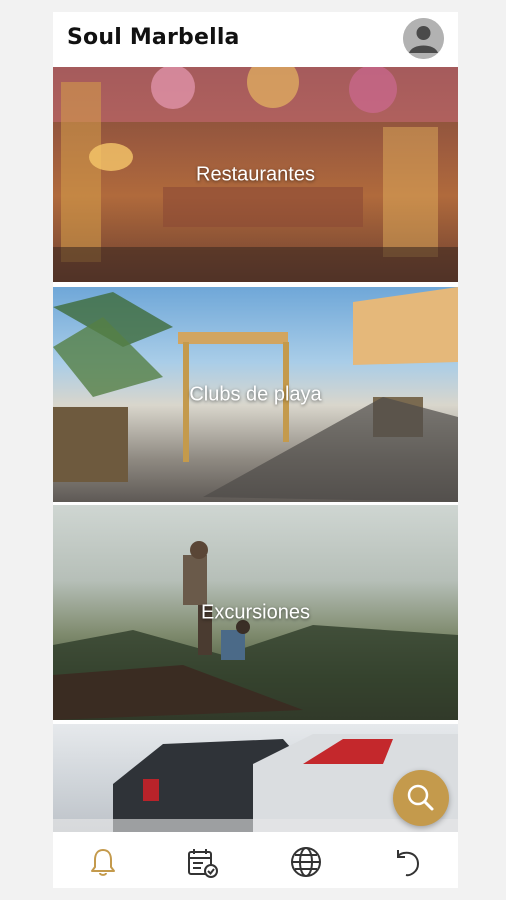  Describe the element at coordinates (423, 38) in the screenshot. I see `user-avatar-icon` at that location.